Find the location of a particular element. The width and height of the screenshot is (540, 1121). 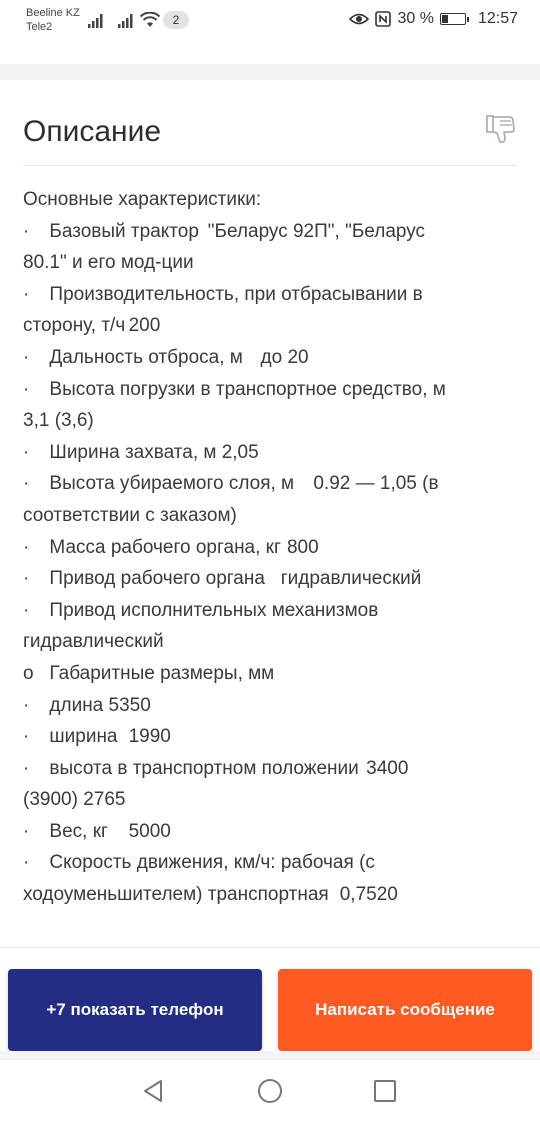

eye-icon is located at coordinates (359, 19).